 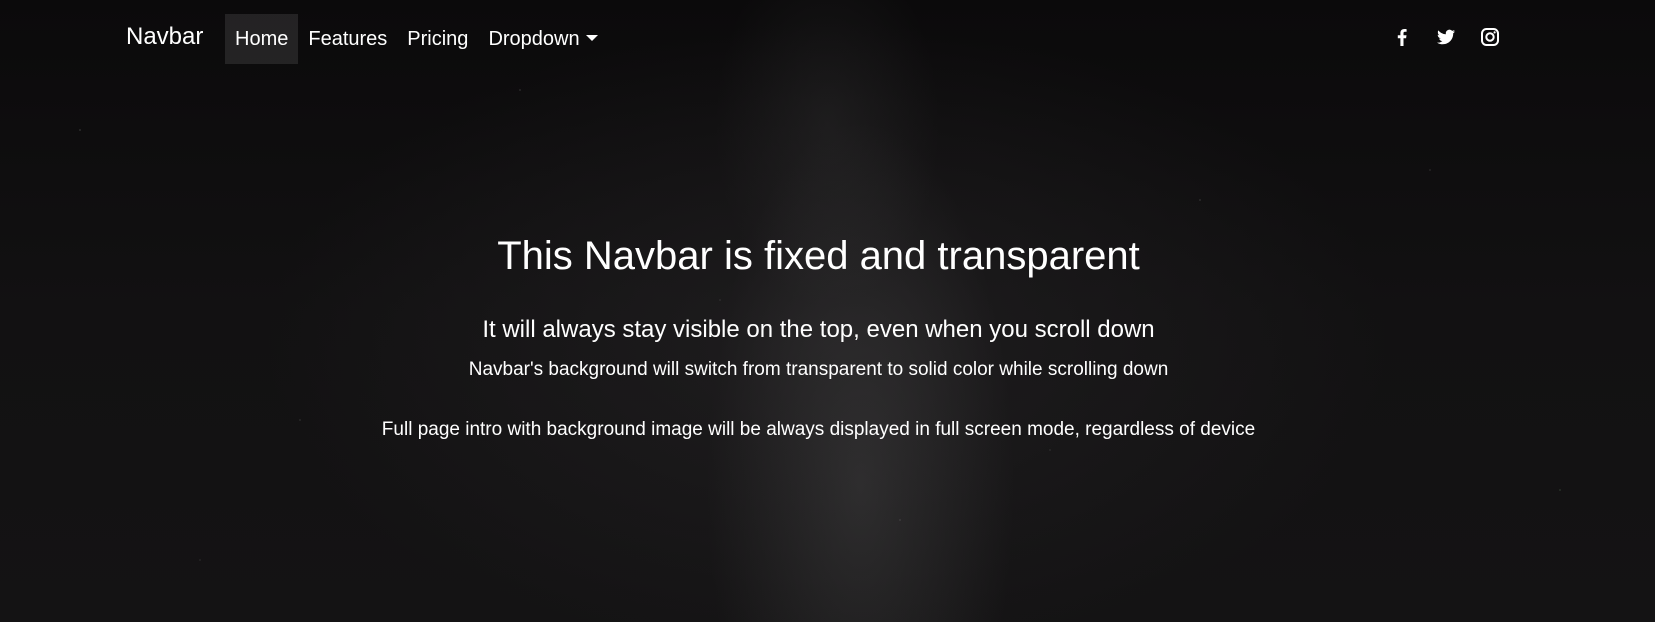 I want to click on facebook-link, so click(x=1402, y=37).